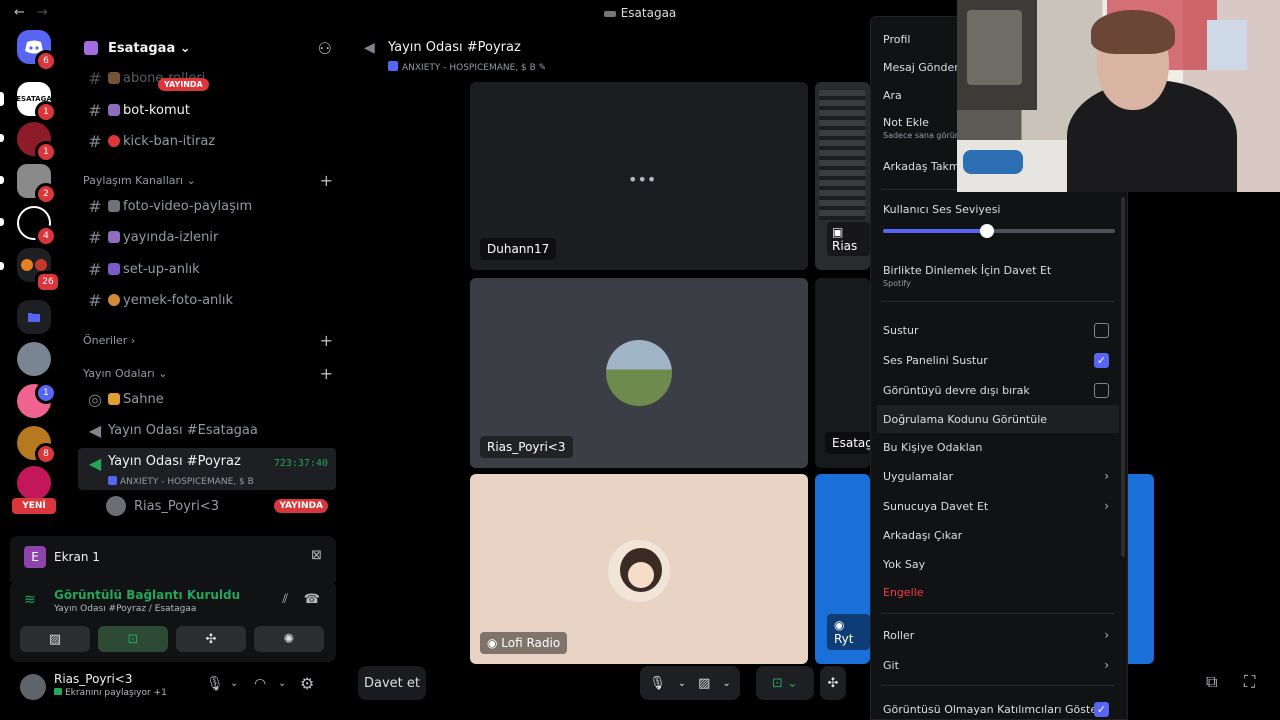  I want to click on channel-activity: ANXIETY - HOSPICEMANE, $ B ✎, so click(467, 67).